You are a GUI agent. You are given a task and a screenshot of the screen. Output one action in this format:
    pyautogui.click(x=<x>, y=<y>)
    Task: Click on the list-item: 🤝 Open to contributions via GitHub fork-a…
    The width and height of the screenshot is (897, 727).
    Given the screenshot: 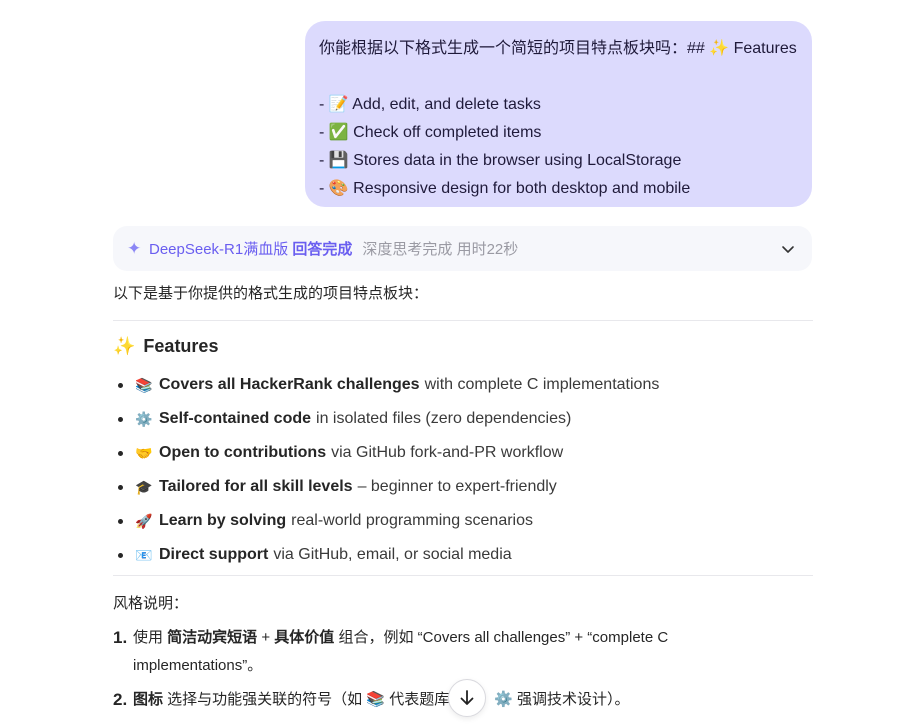 What is the action you would take?
    pyautogui.click(x=468, y=453)
    